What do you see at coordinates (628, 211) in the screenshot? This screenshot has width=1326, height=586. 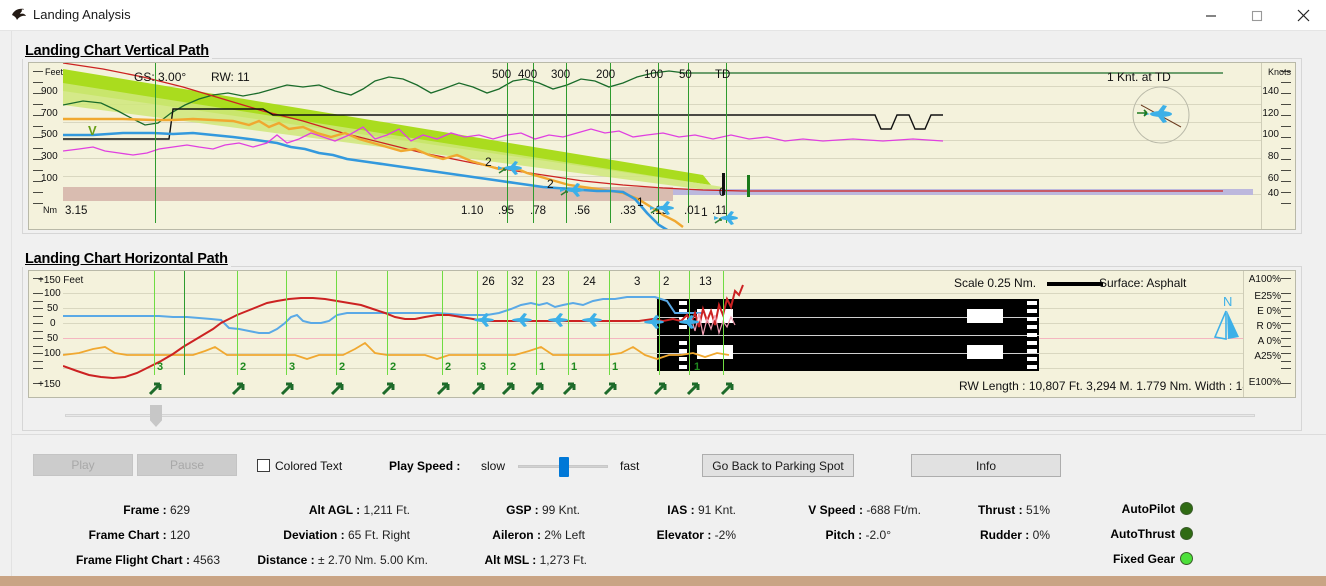 I see `v-bot-marker-4: .33` at bounding box center [628, 211].